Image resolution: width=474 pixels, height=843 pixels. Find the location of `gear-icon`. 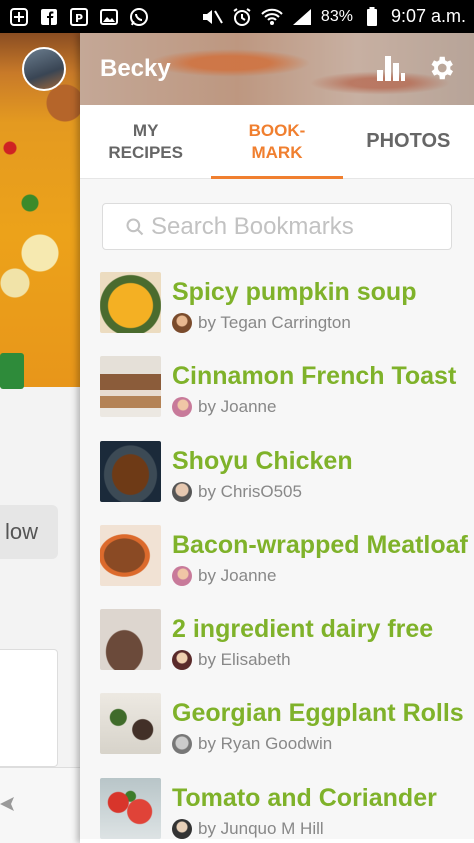

gear-icon is located at coordinates (442, 68).